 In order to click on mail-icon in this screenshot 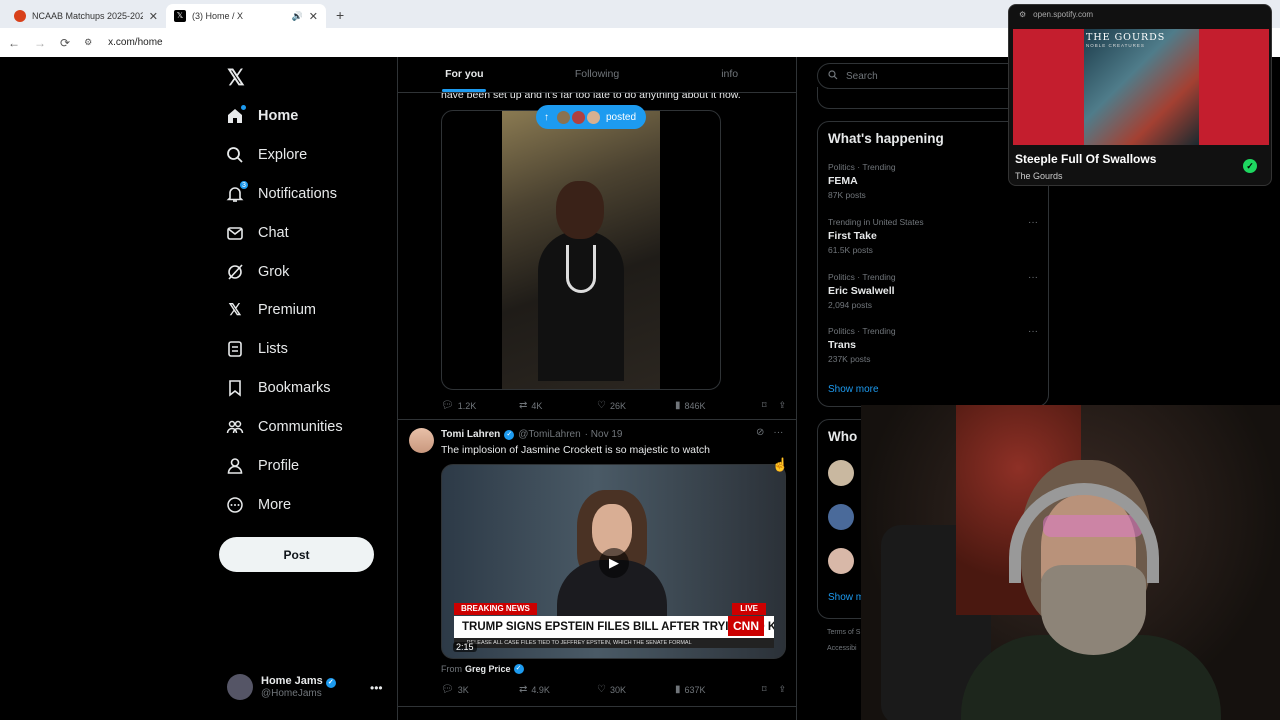, I will do `click(235, 233)`.